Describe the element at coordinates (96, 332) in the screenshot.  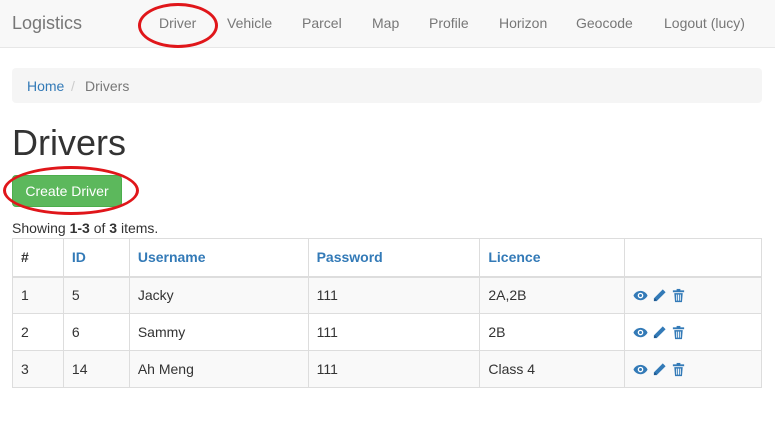
I see `cell-id: 6` at that location.